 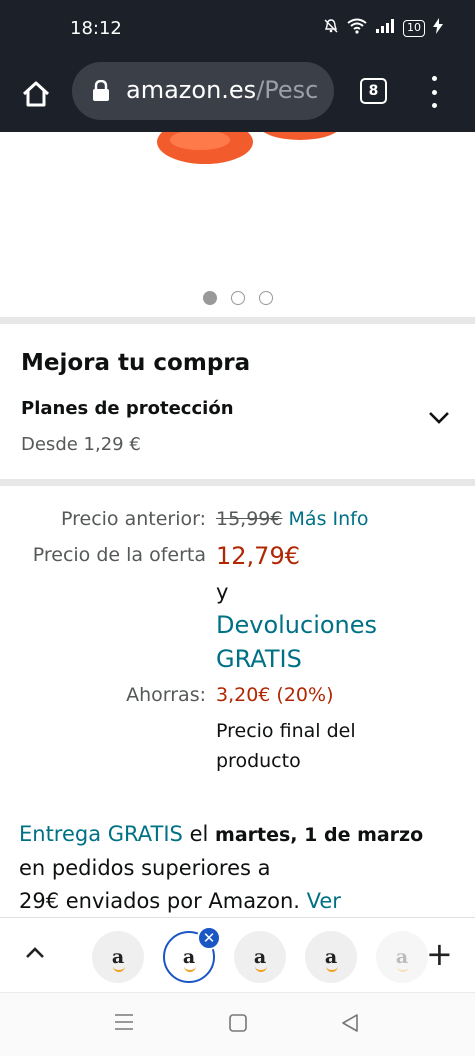 I want to click on address-bar: amazon.es/Pesc, so click(x=203, y=91).